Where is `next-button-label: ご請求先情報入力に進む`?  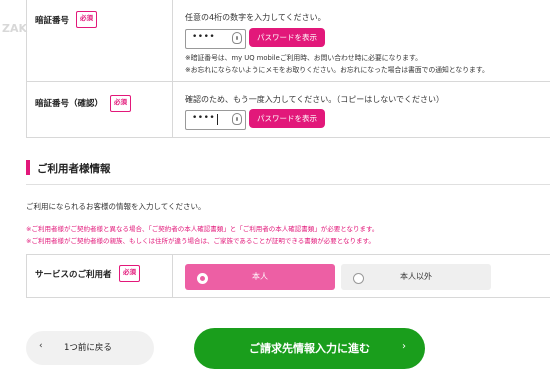
next-button-label: ご請求先情報入力に進む is located at coordinates (309, 348).